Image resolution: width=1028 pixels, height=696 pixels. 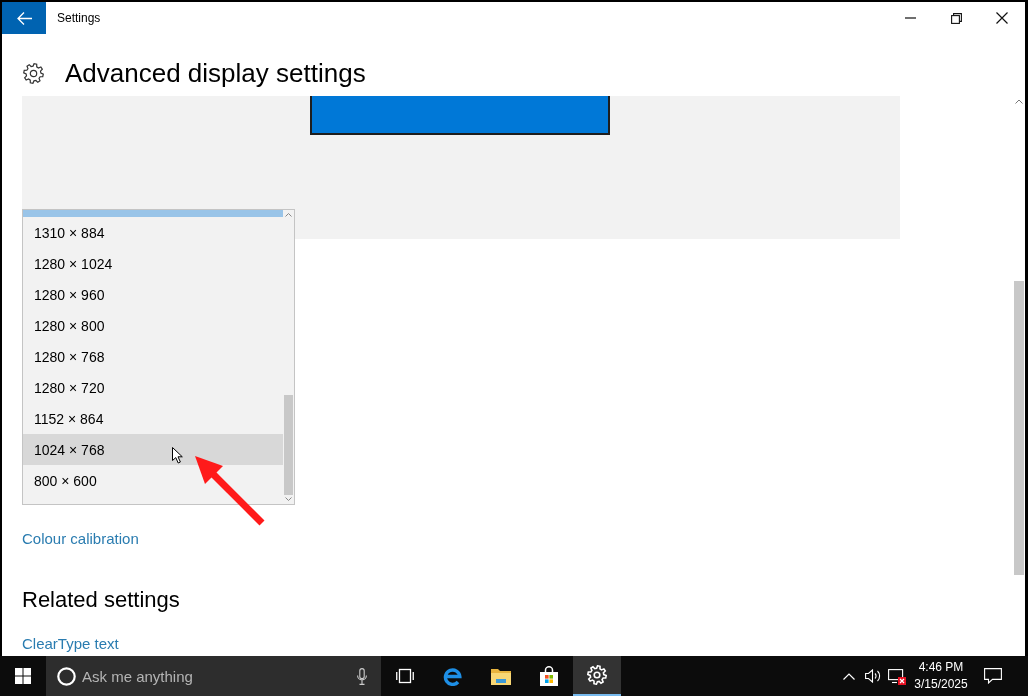 I want to click on windows-logo-icon, so click(x=23, y=676).